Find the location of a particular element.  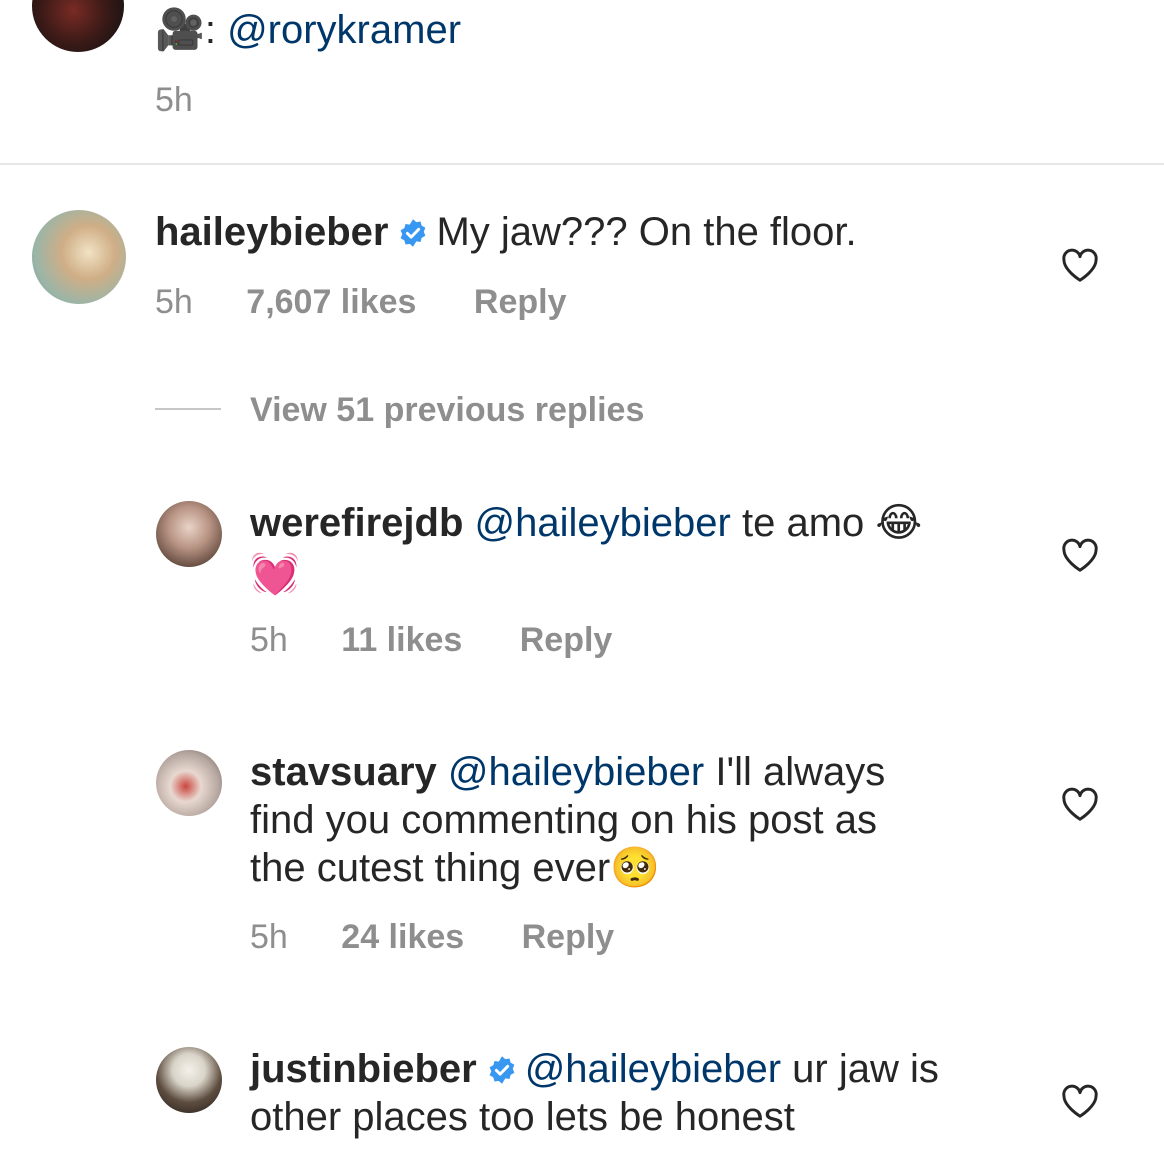

heart-emoji: 💓 is located at coordinates (275, 574).